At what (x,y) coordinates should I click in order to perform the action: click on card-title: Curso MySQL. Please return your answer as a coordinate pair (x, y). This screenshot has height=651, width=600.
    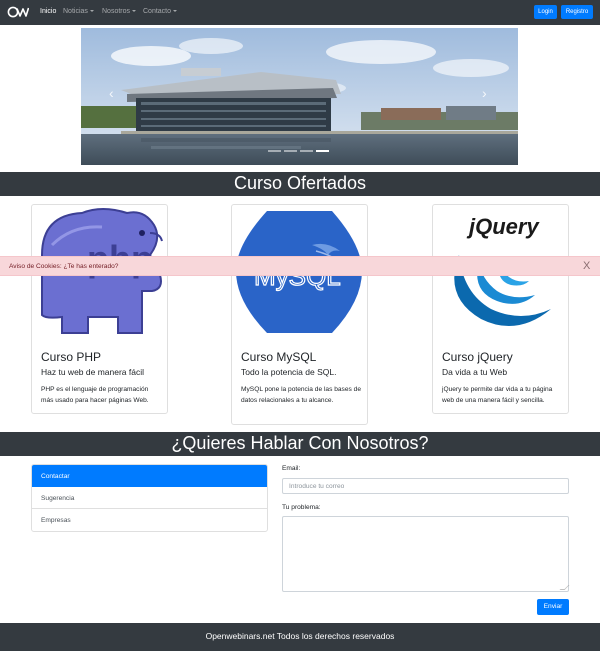
    Looking at the image, I should click on (279, 357).